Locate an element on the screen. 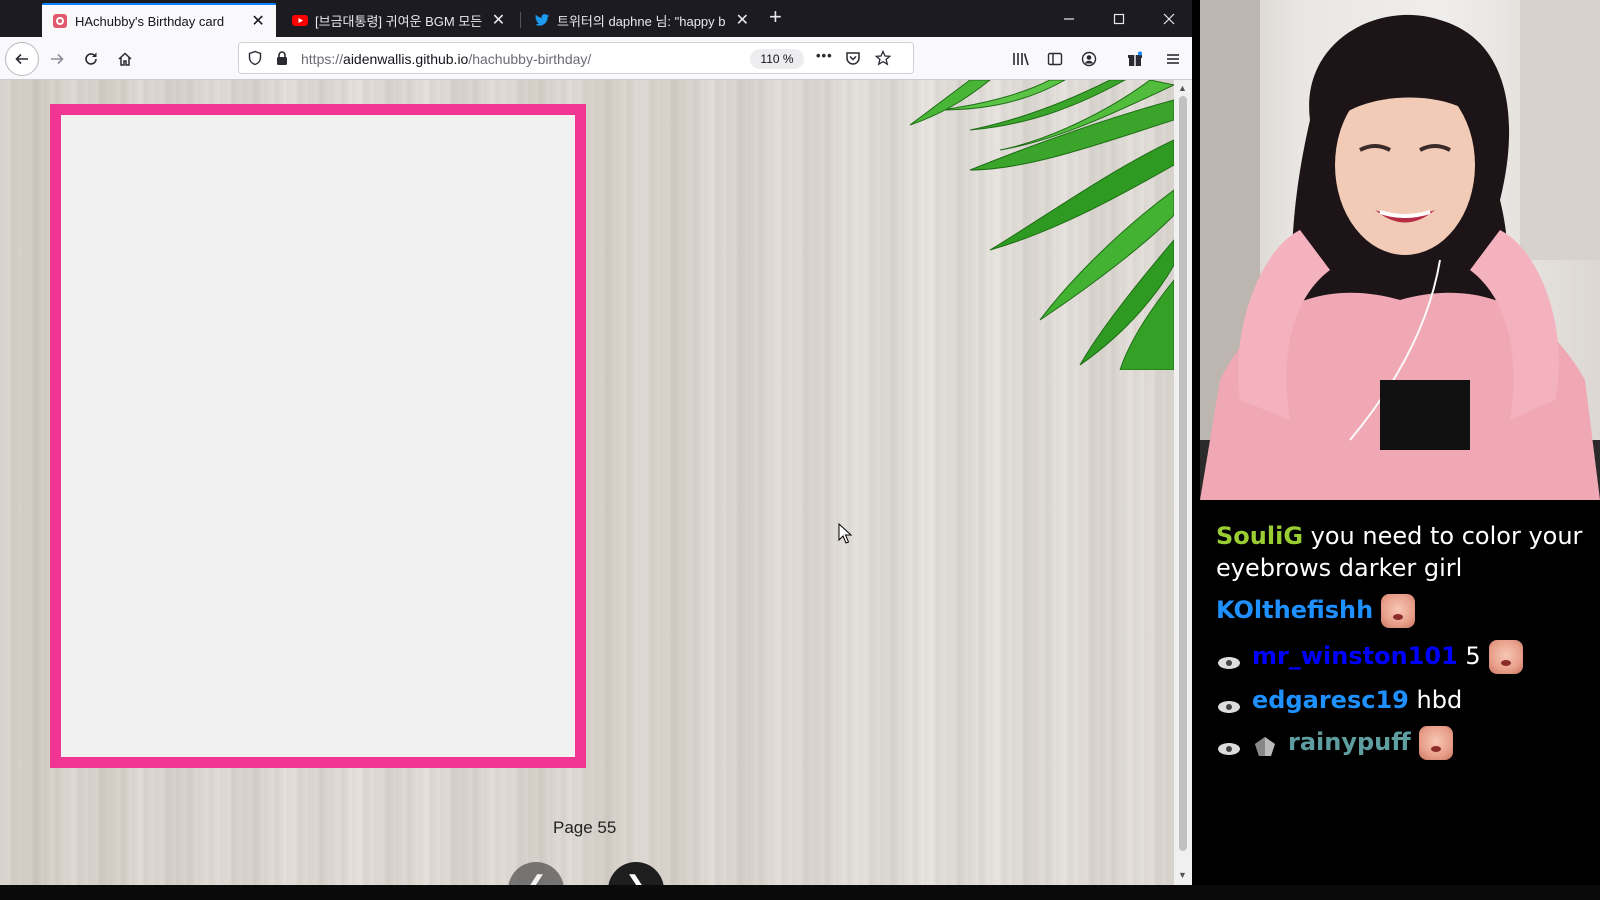  taskbar-strip is located at coordinates (800, 892).